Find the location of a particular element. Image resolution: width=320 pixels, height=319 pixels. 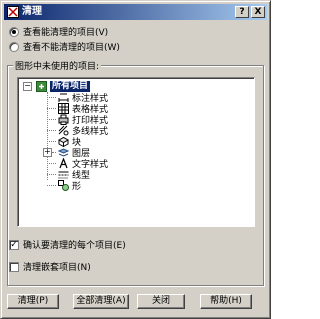

tree-item-multiline-style: 多线样式 is located at coordinates (83, 131).